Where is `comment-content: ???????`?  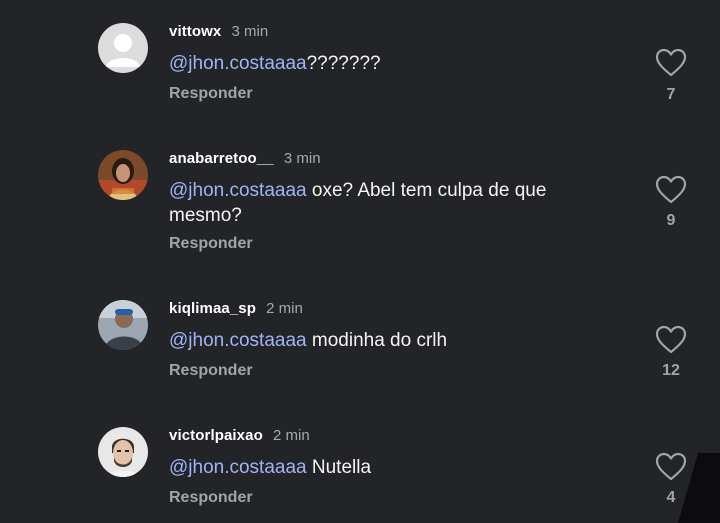
comment-content: ??????? is located at coordinates (343, 63).